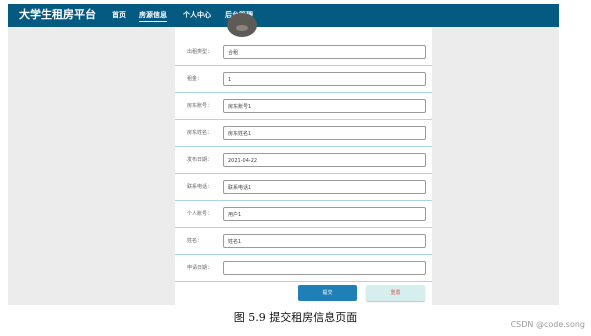  Describe the element at coordinates (200, 52) in the screenshot. I see `rental-type-label: 出租类型：` at that location.